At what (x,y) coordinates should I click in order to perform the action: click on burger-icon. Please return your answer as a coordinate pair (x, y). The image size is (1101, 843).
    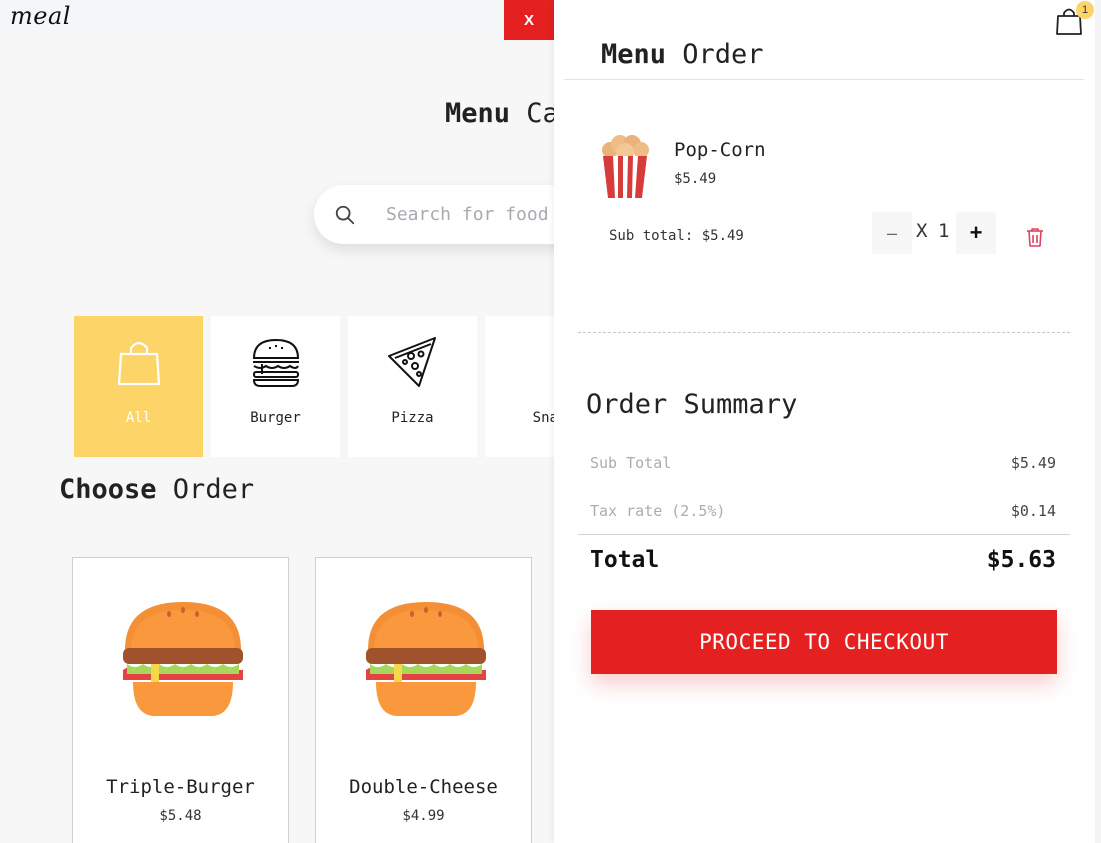
    Looking at the image, I should click on (275, 362).